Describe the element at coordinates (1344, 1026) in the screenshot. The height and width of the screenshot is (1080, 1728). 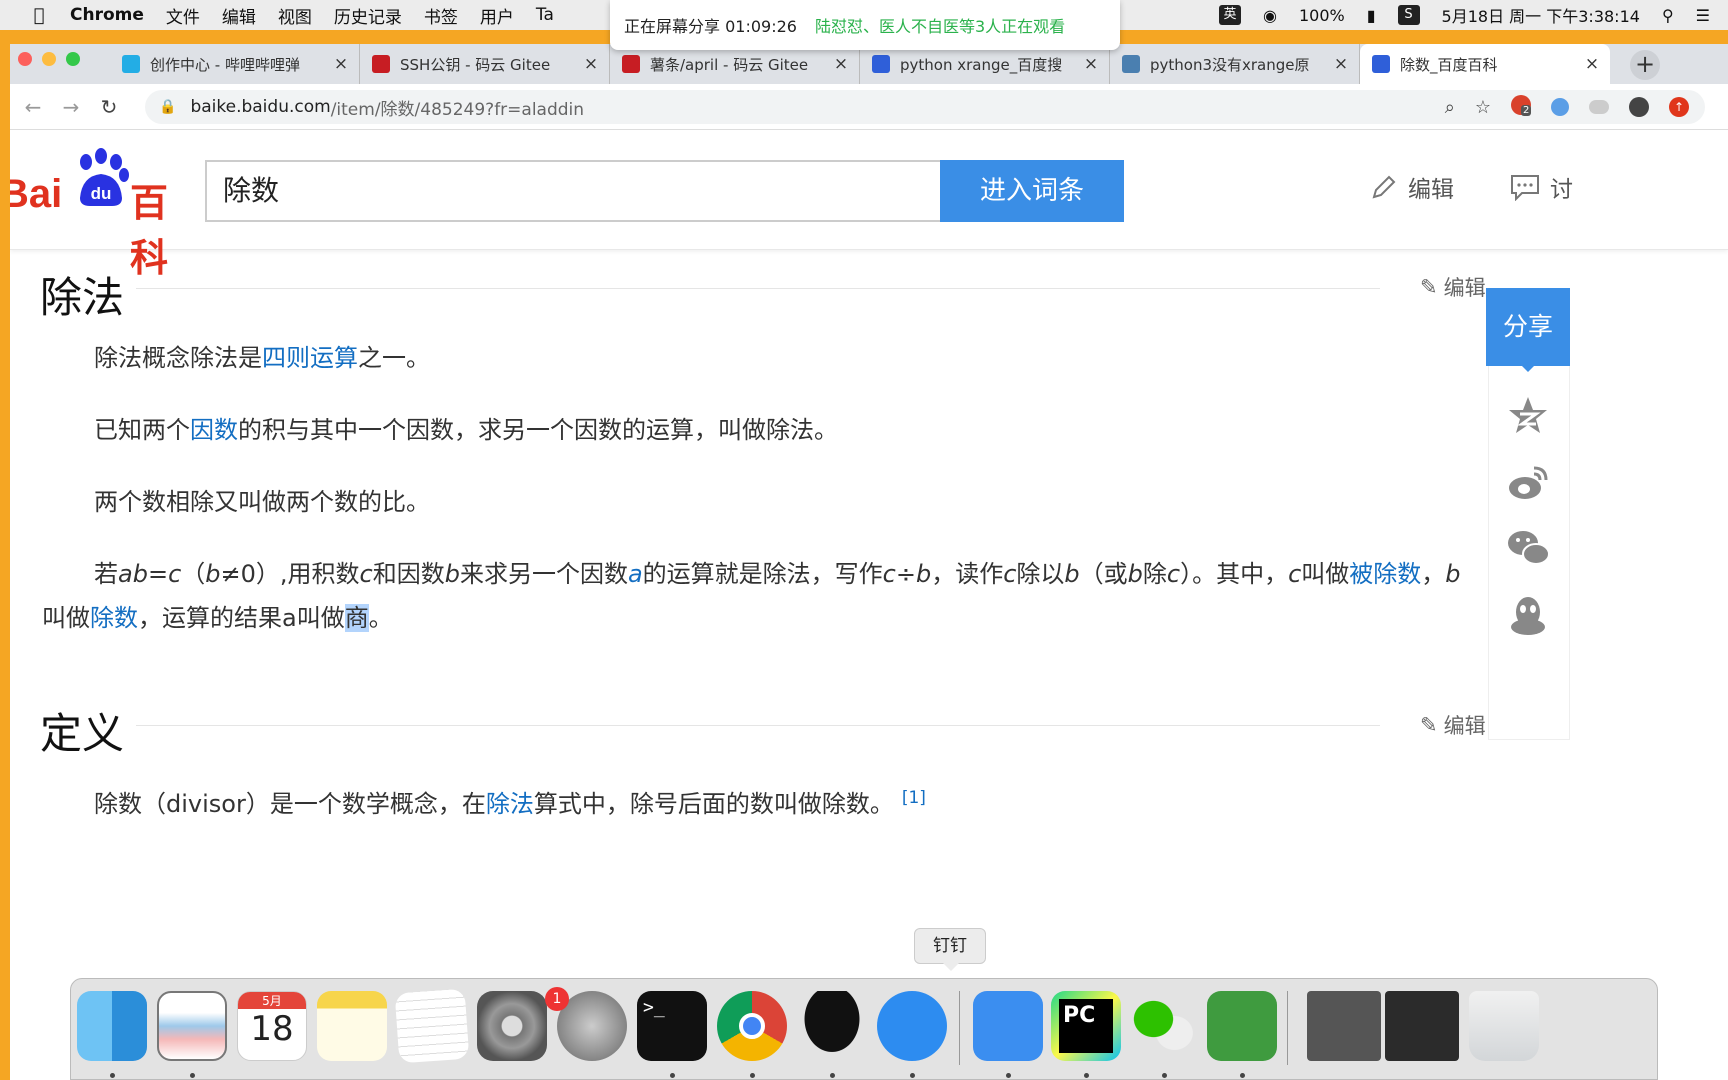
I see `window-thumbnail-camera` at that location.